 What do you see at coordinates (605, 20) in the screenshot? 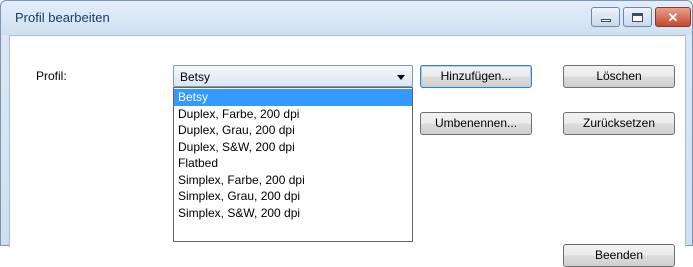
I see `minimize-icon` at bounding box center [605, 20].